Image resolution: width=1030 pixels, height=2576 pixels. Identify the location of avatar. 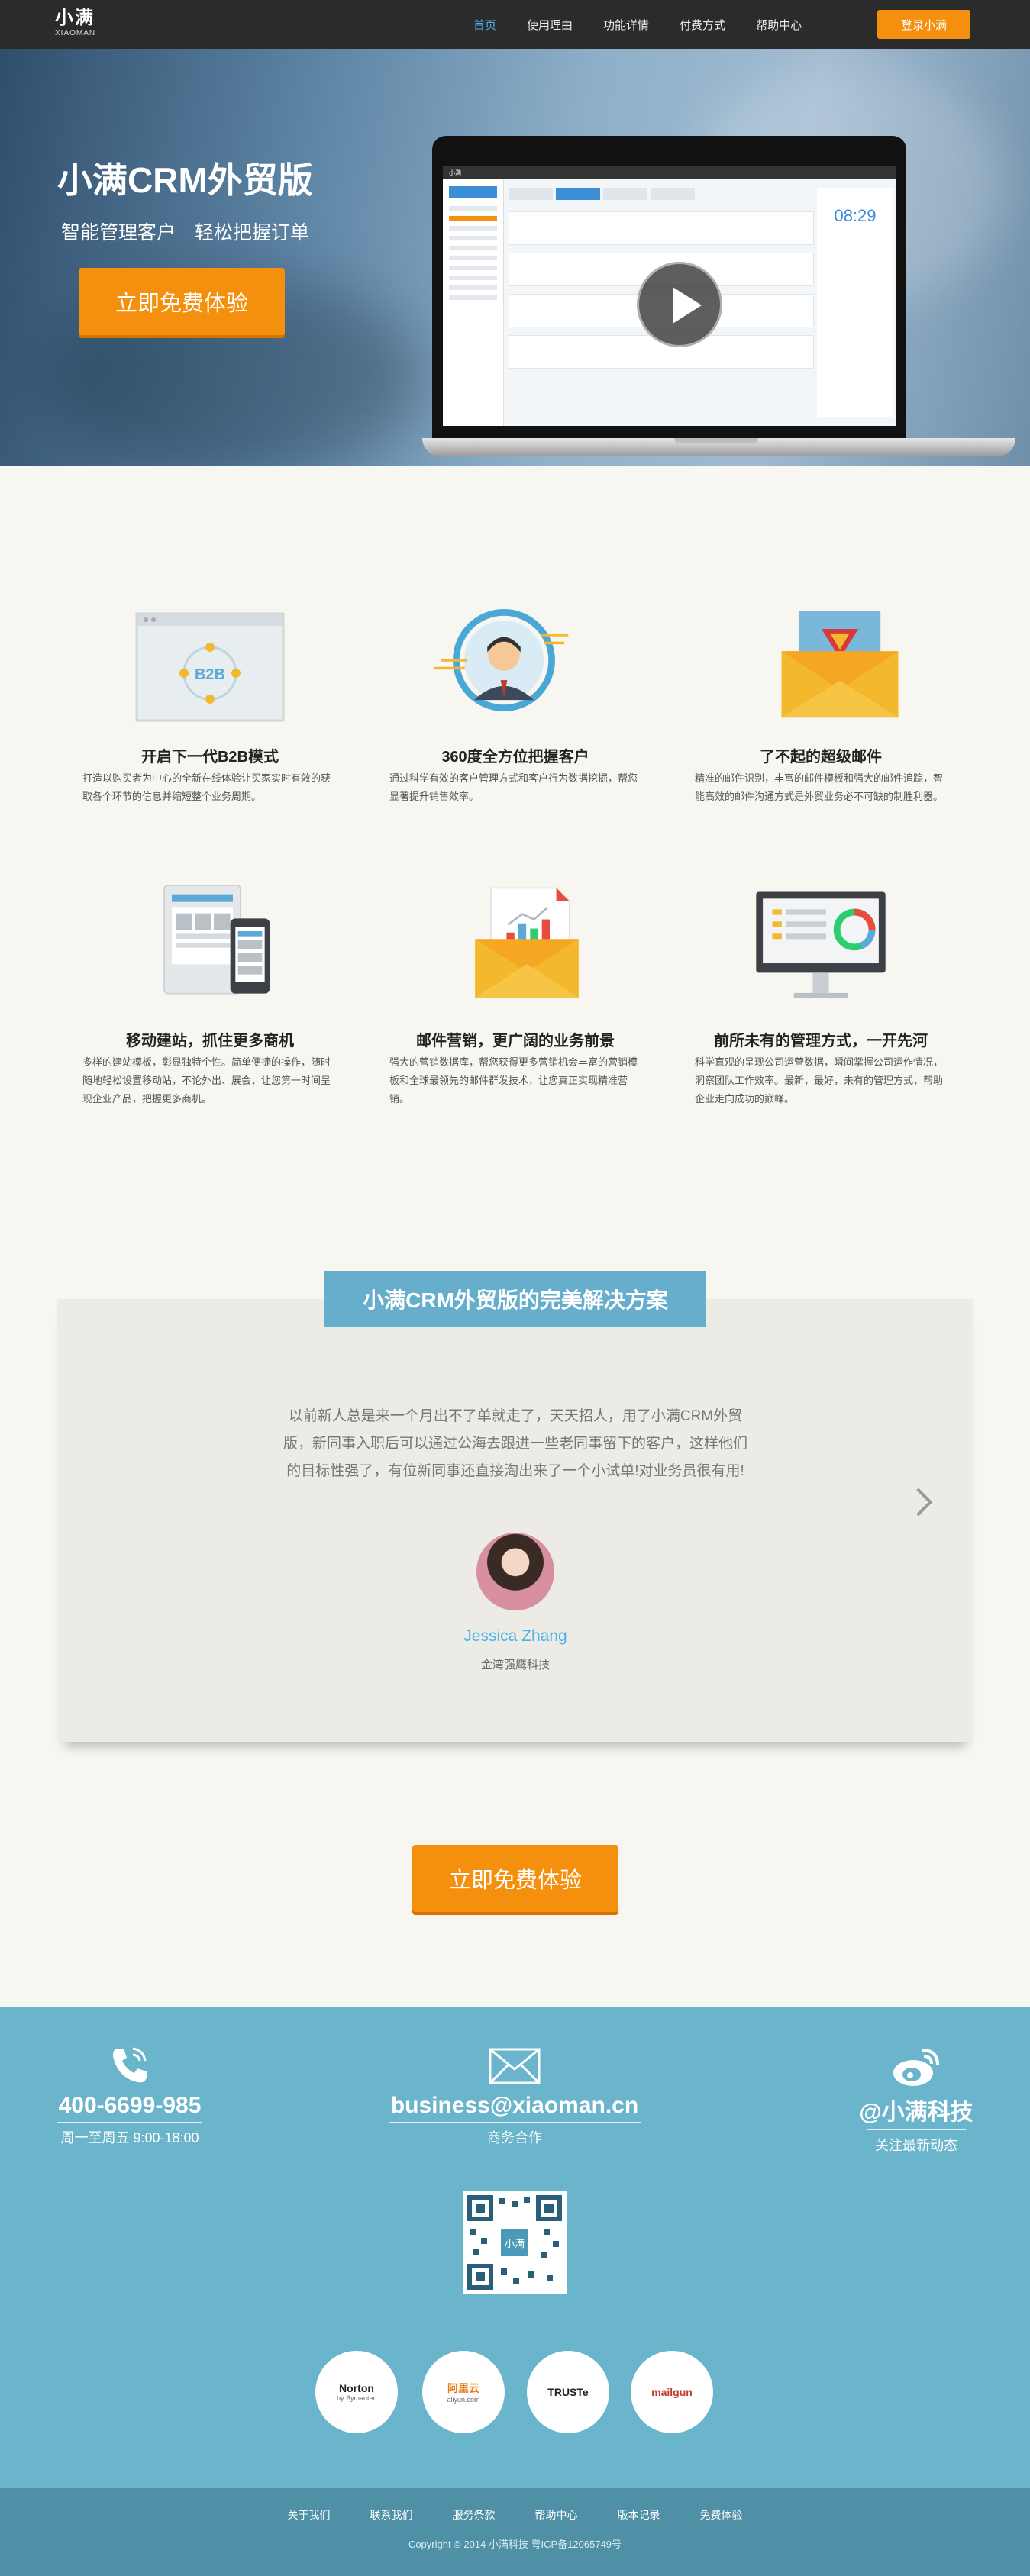
(515, 1571).